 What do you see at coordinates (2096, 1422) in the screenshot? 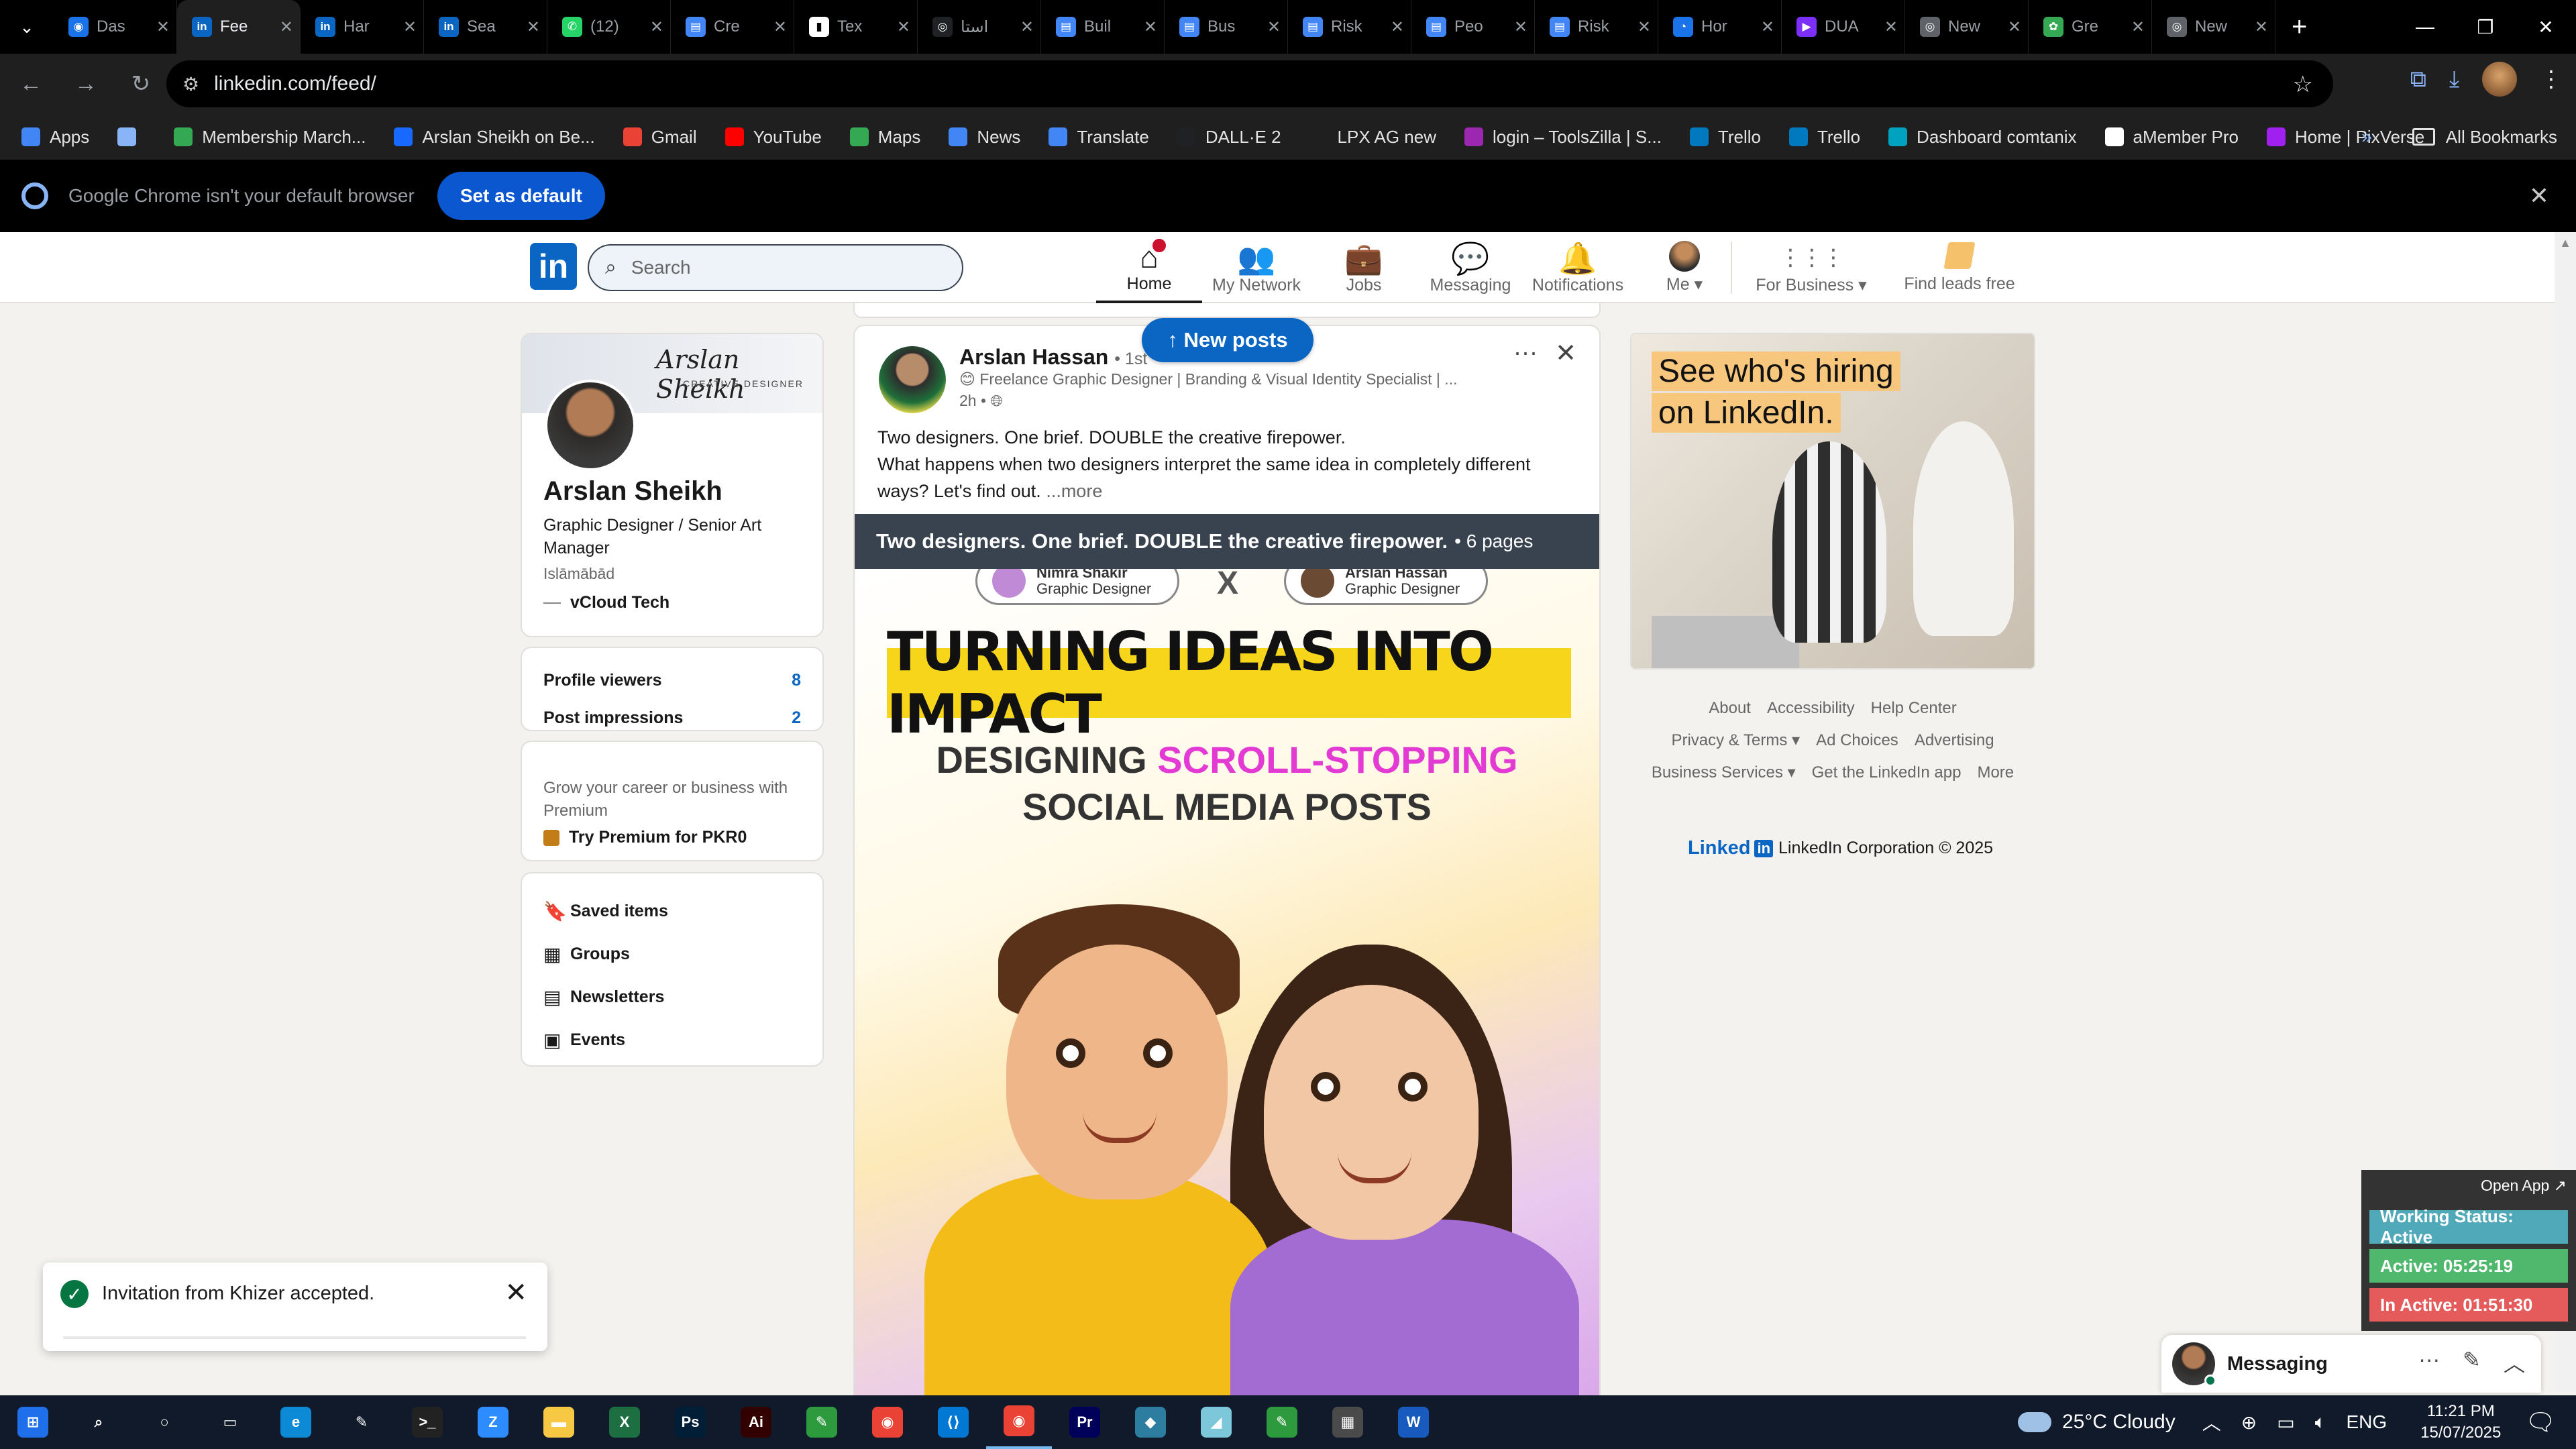
I see `weather-widget: 25°C Cloudy` at bounding box center [2096, 1422].